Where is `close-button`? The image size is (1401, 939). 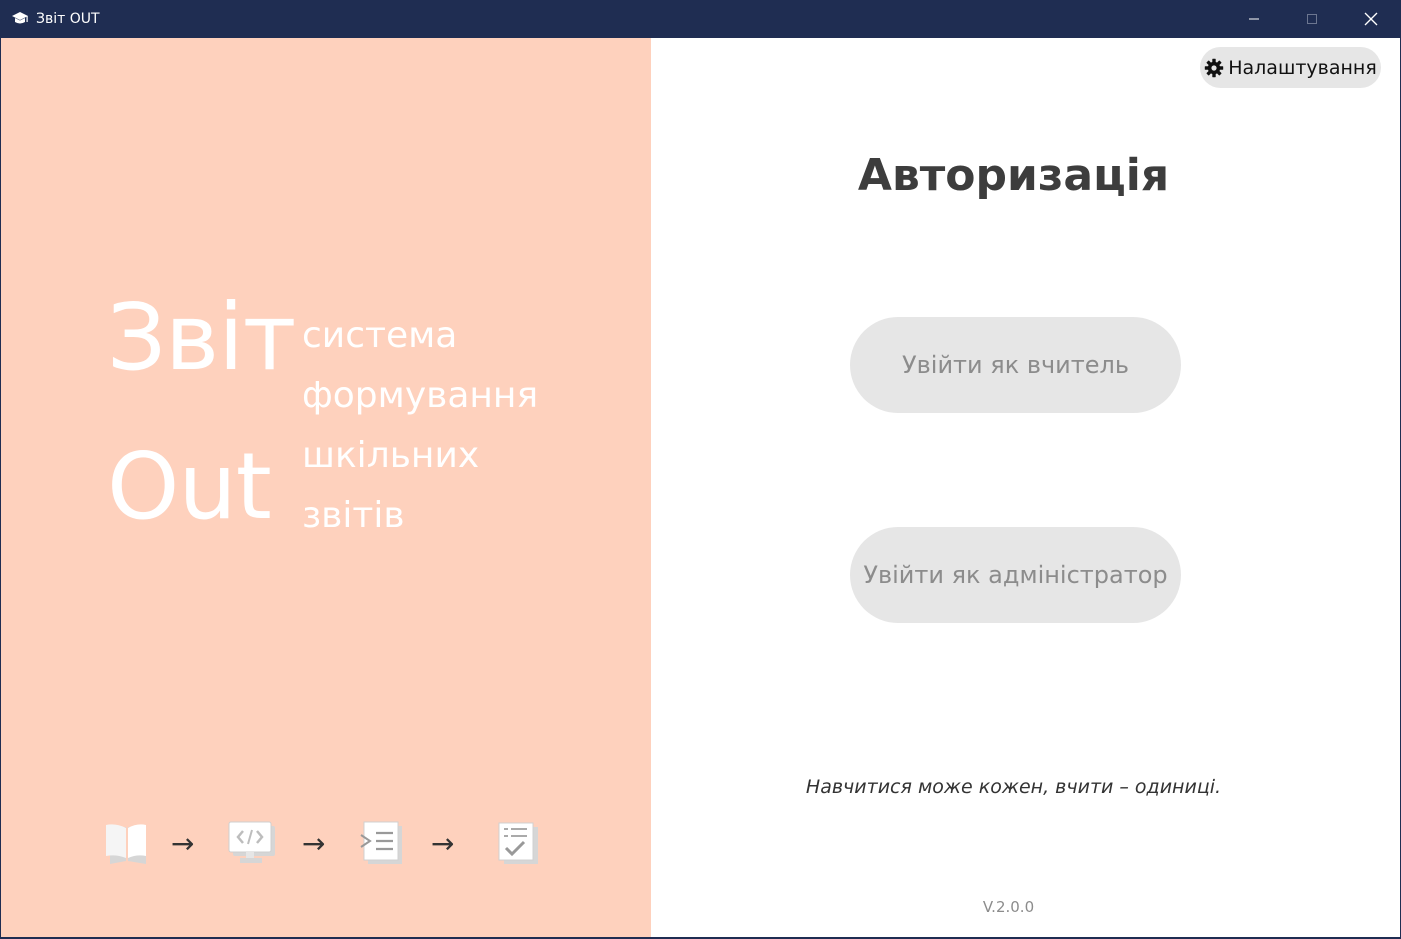
close-button is located at coordinates (1371, 19).